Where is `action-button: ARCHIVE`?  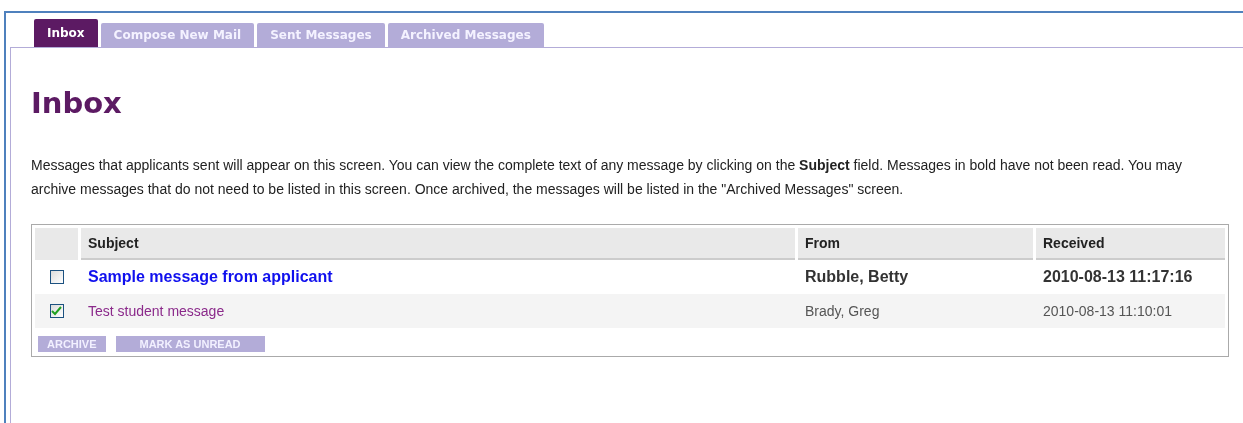
action-button: ARCHIVE is located at coordinates (72, 344).